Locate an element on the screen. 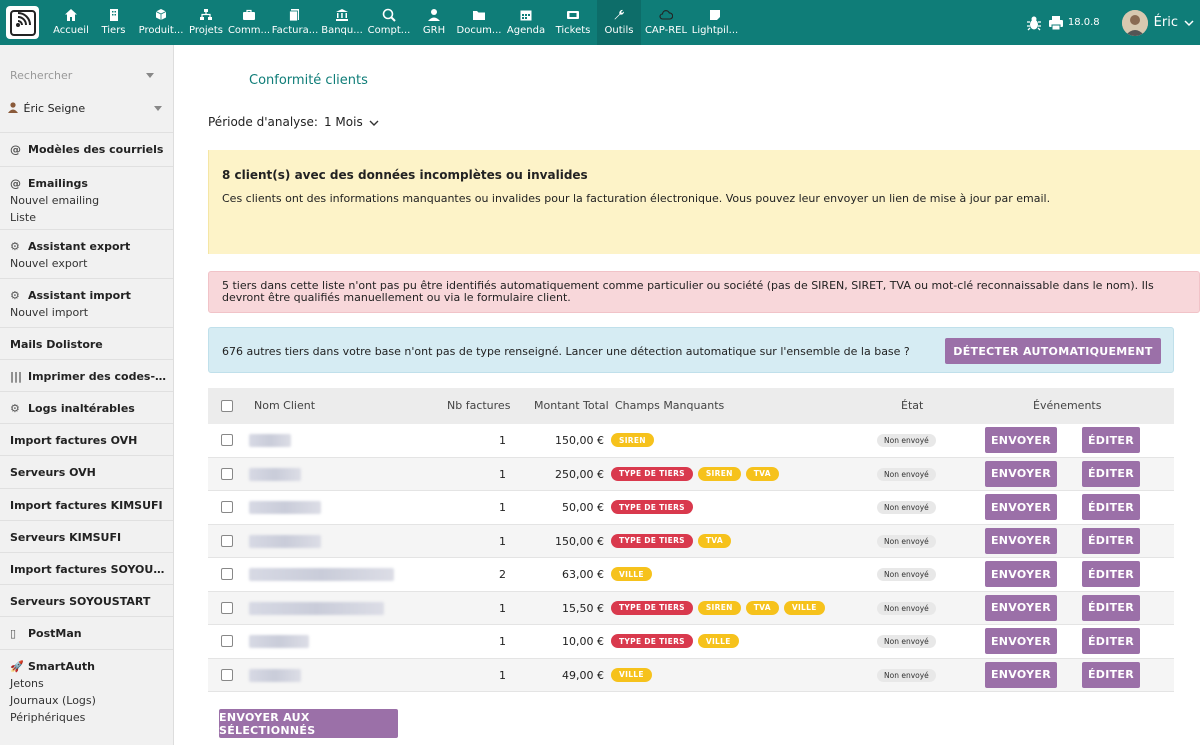  sidebar-item-label: Serveurs SOYOUSTART is located at coordinates (80, 601).